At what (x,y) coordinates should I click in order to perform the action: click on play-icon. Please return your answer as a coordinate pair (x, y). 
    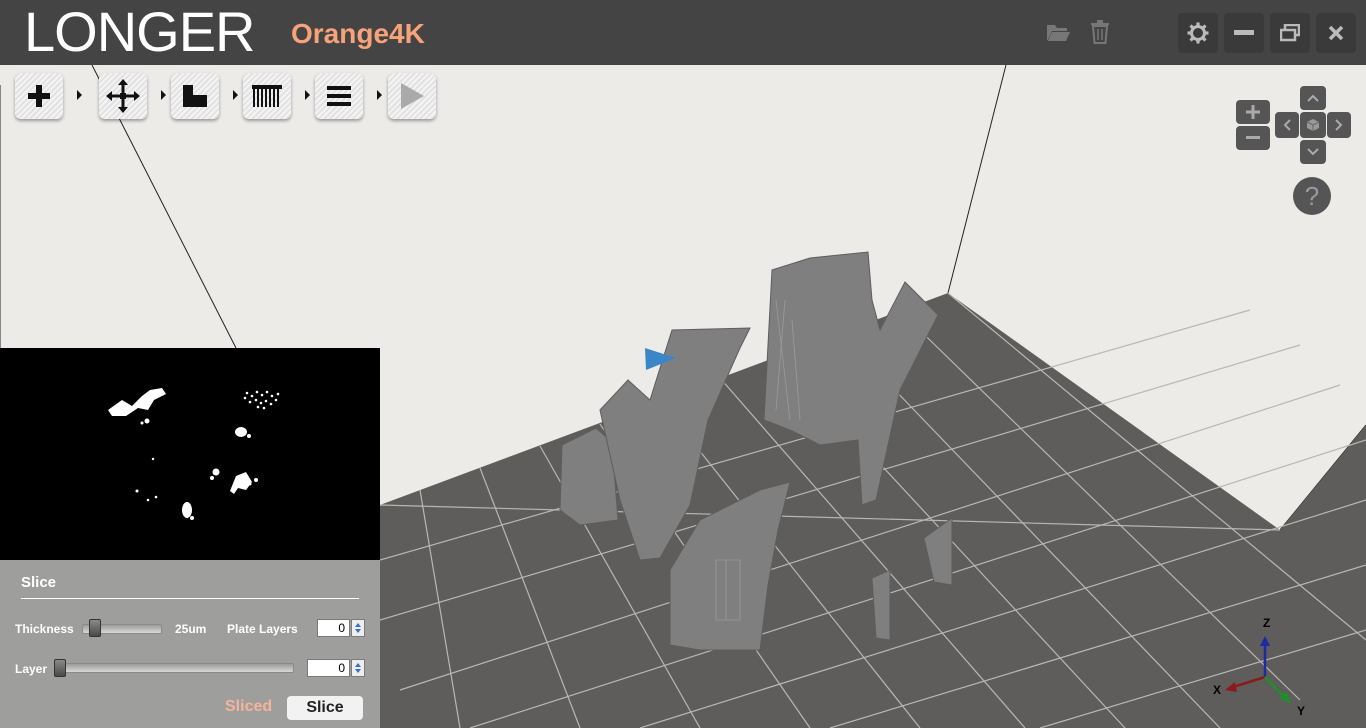
    Looking at the image, I should click on (412, 96).